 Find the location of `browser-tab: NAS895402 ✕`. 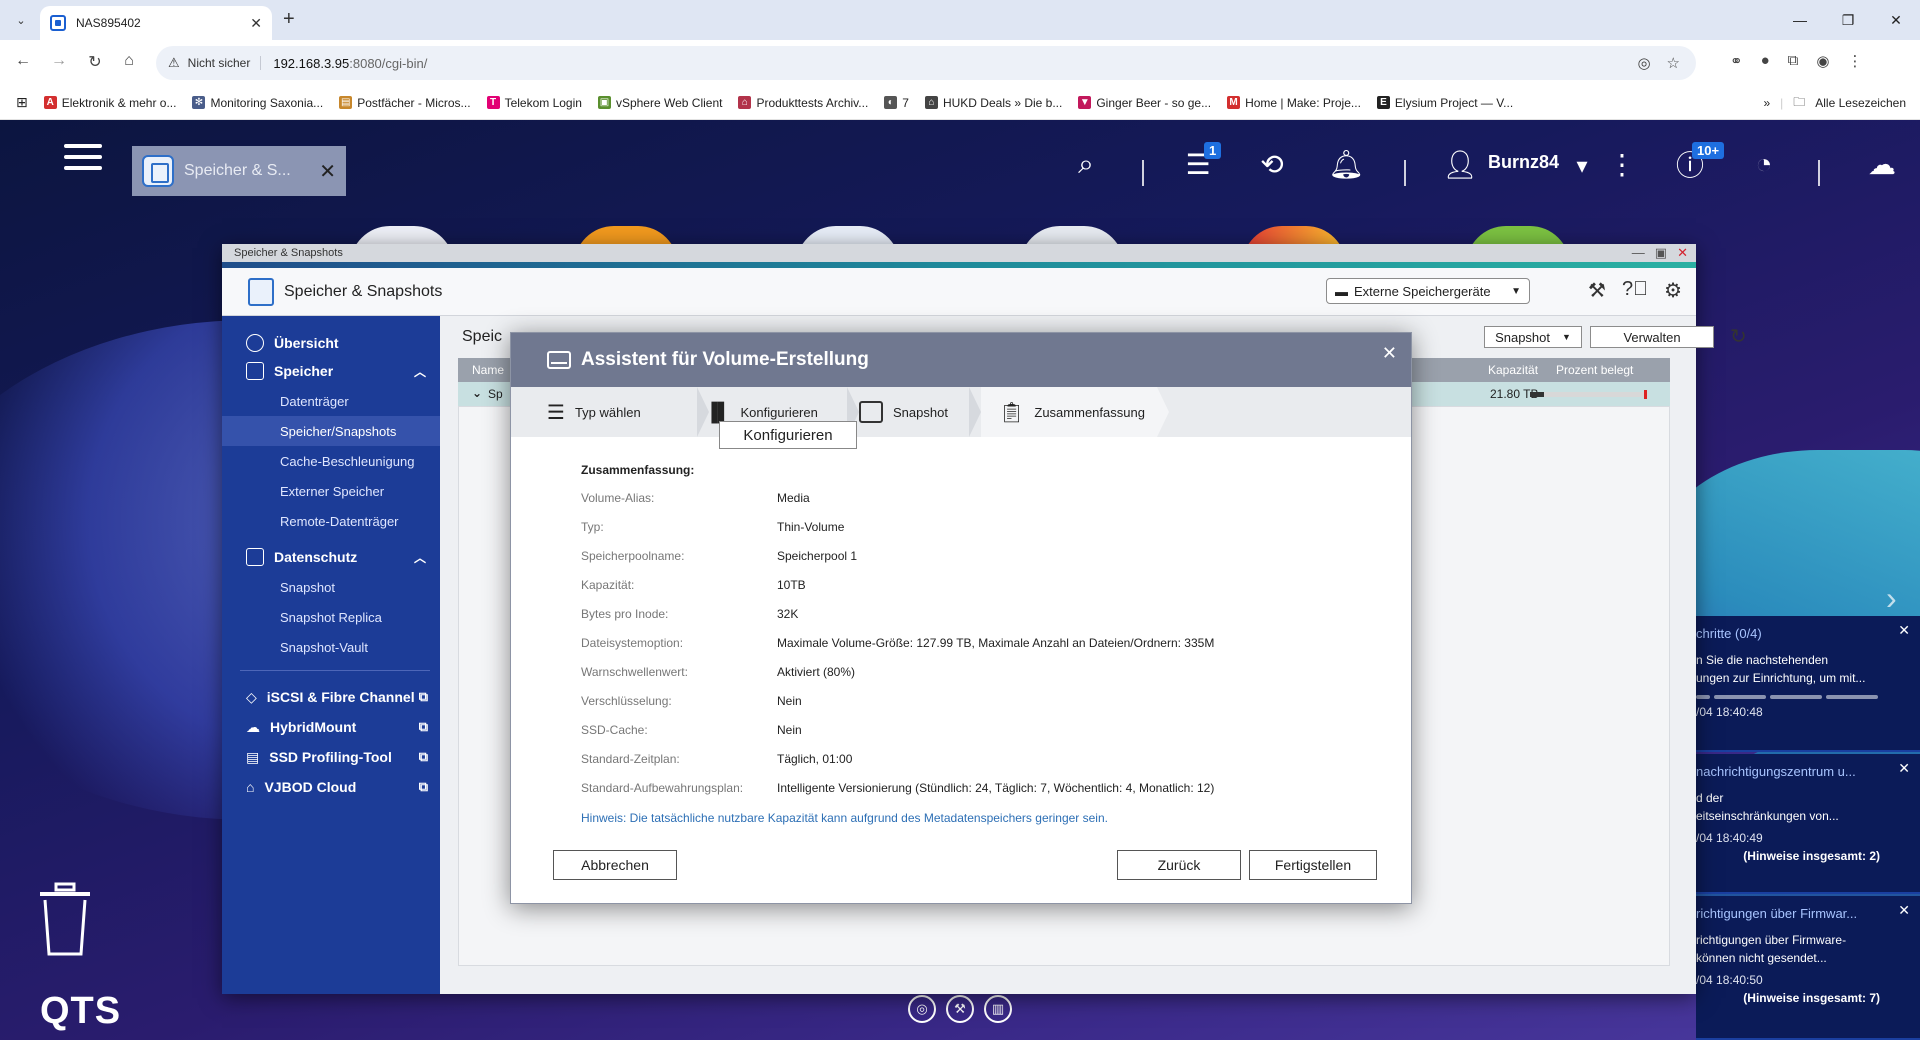

browser-tab: NAS895402 ✕ is located at coordinates (156, 23).